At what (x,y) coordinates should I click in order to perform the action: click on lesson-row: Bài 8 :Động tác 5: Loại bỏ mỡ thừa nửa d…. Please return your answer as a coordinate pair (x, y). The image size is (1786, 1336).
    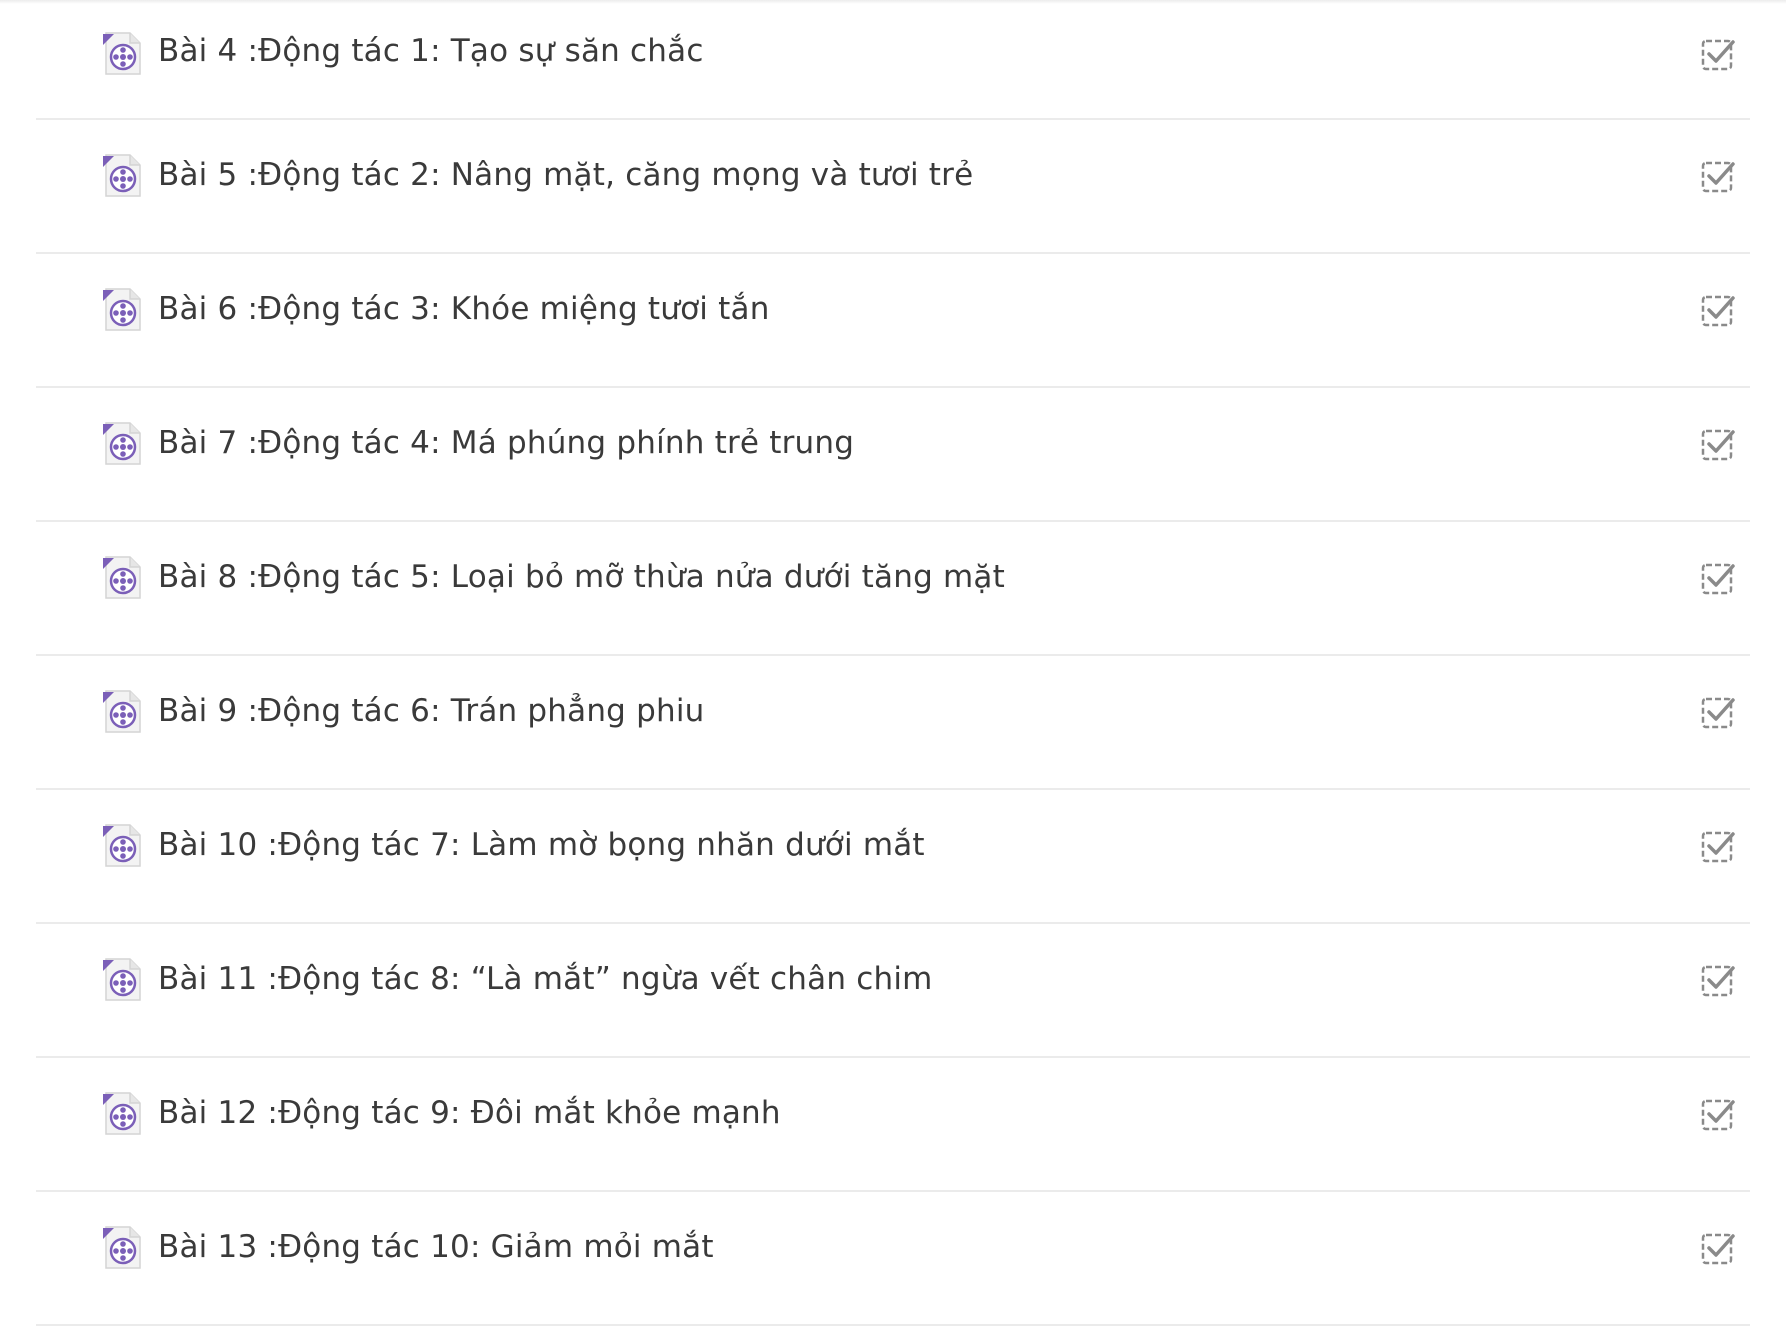
    Looking at the image, I should click on (893, 589).